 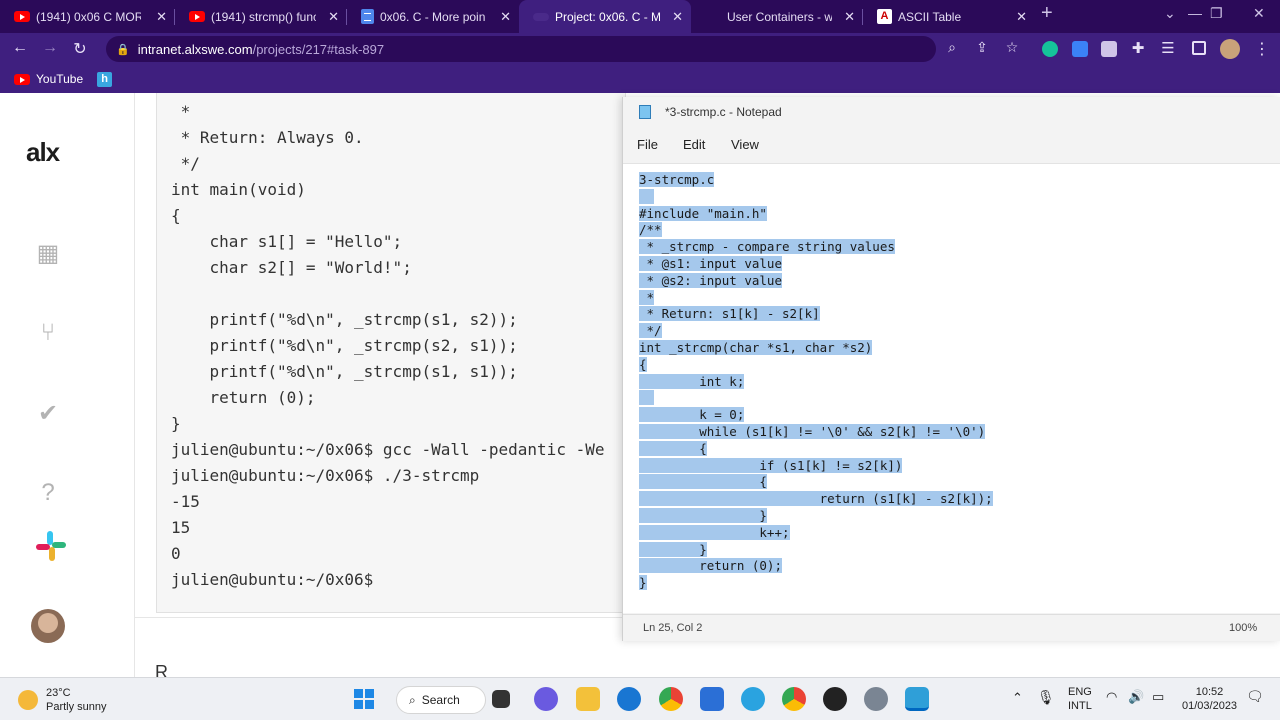 What do you see at coordinates (261, 16) in the screenshot?
I see `tab-youtube-strcmp: (1941) strcmp() functio ✕` at bounding box center [261, 16].